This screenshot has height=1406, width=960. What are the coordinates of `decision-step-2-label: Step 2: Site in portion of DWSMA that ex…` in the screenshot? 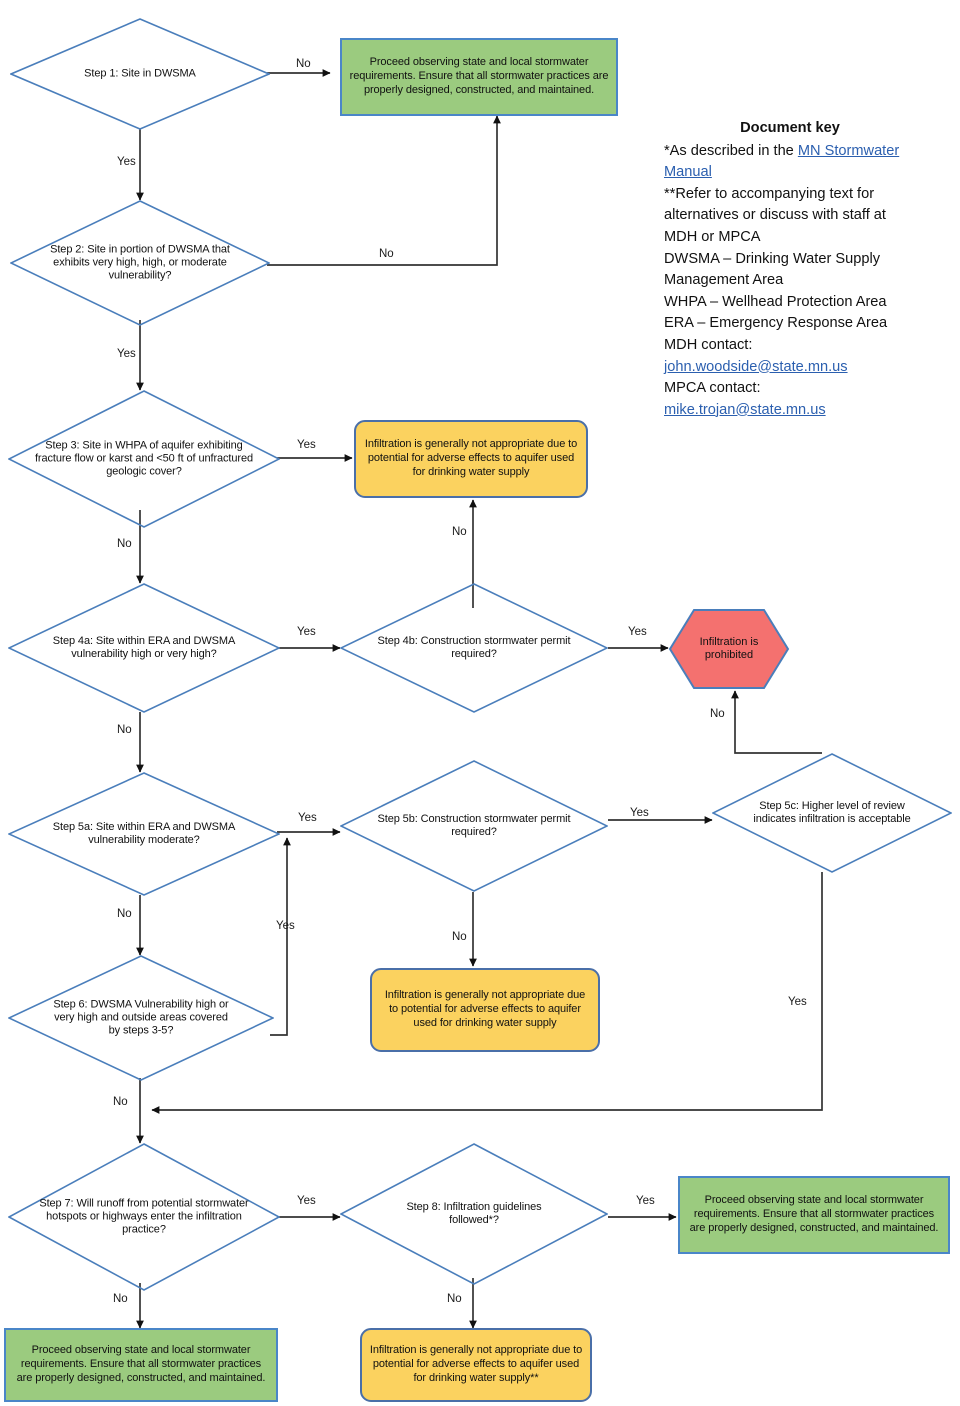 It's located at (140, 262).